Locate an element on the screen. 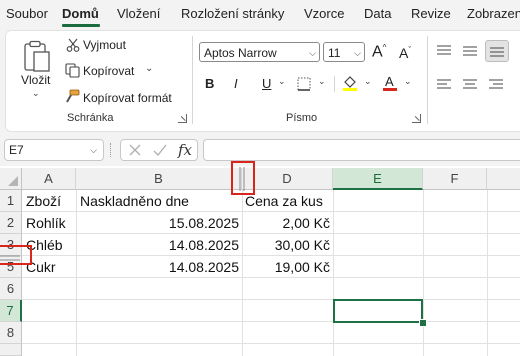  font-color-dropdown-chevron-icon: ⌄ is located at coordinates (408, 81).